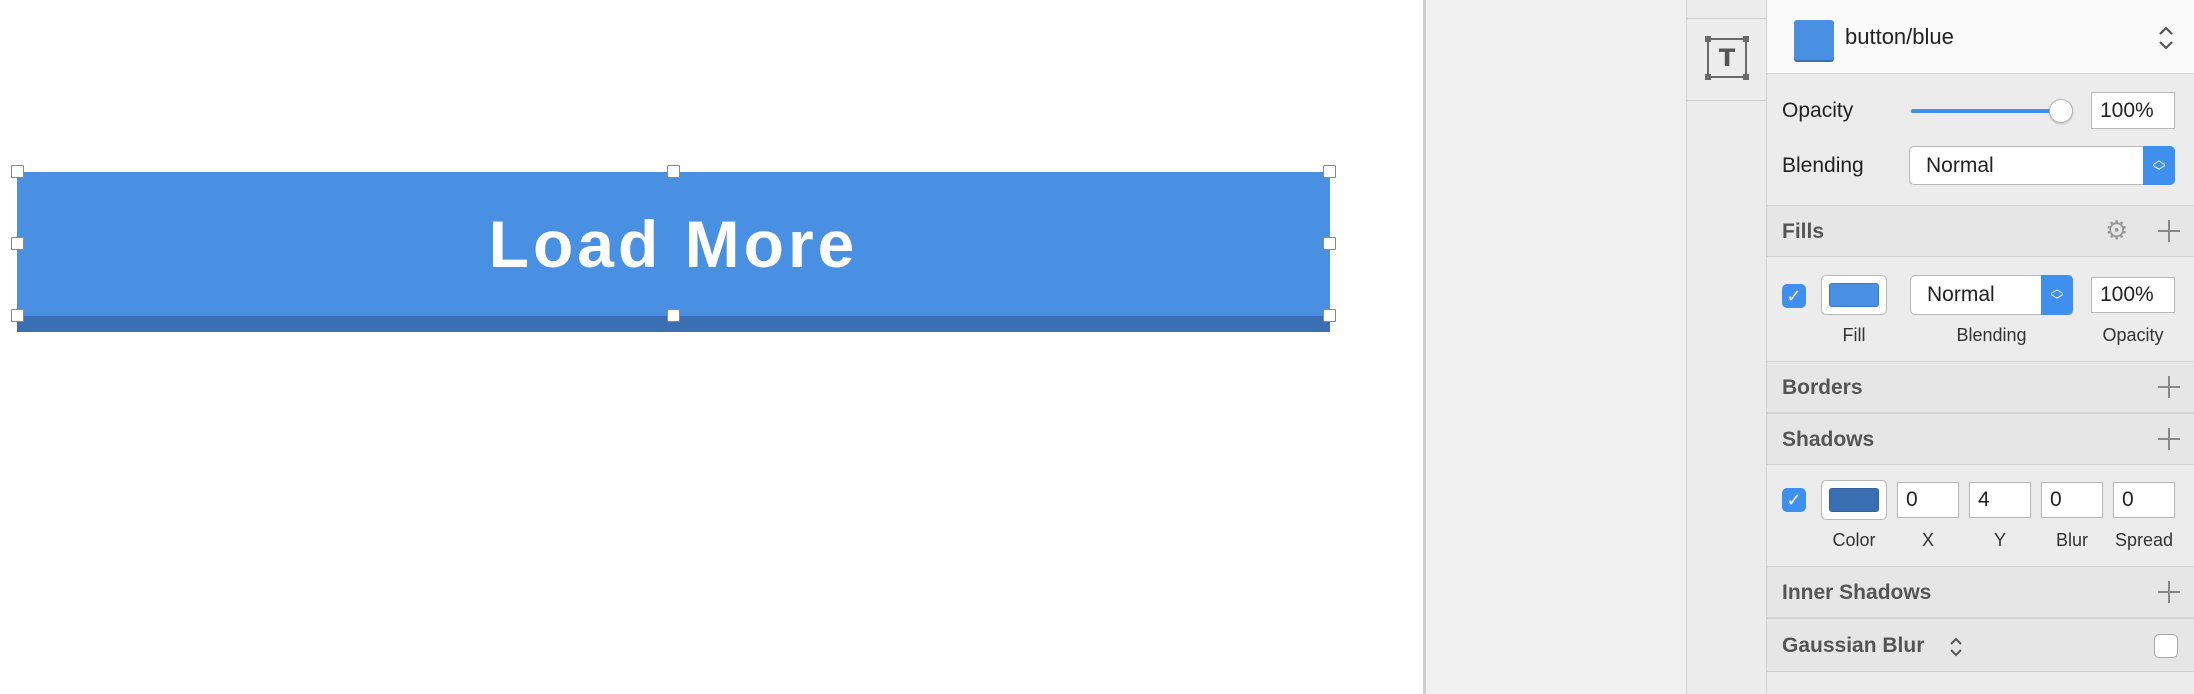  Describe the element at coordinates (1899, 36) in the screenshot. I see `style-name: button/blue` at that location.